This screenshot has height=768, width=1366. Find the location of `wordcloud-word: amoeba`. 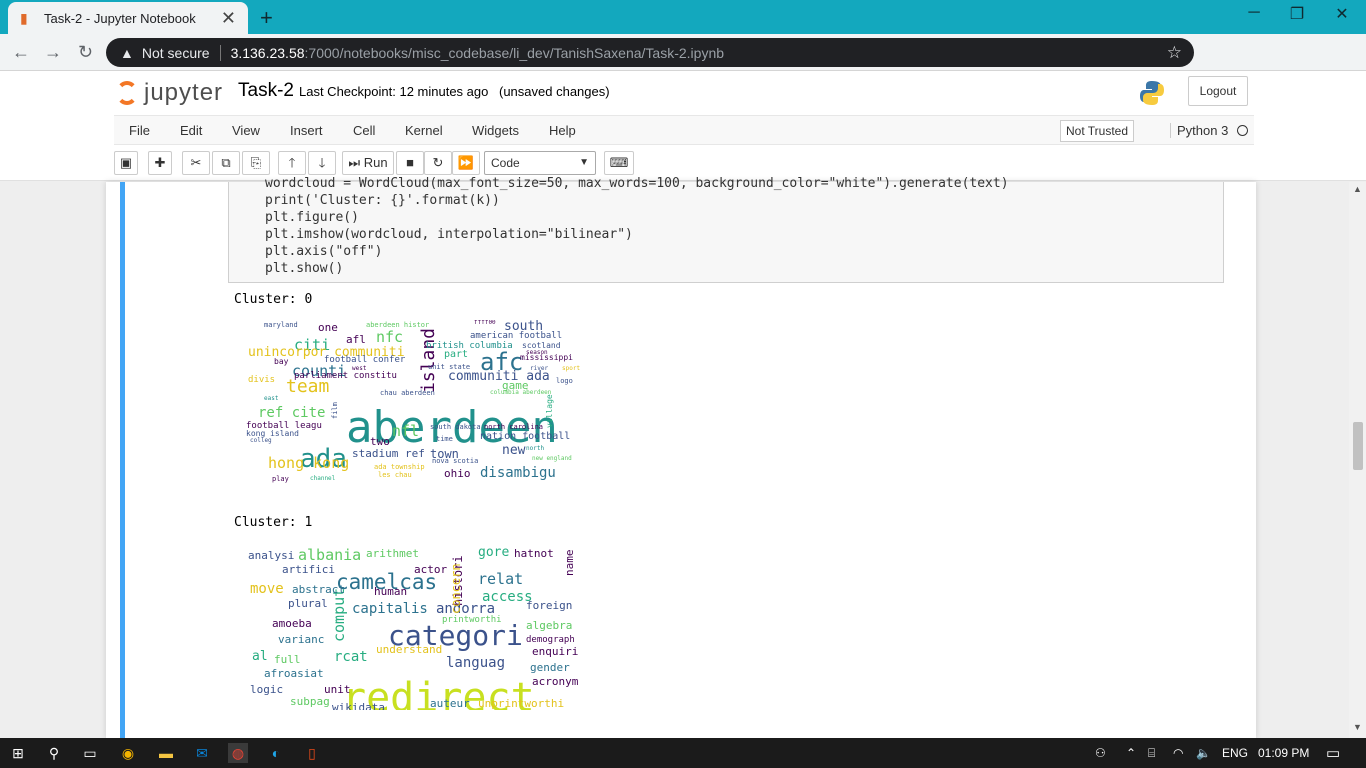

wordcloud-word: amoeba is located at coordinates (292, 623).